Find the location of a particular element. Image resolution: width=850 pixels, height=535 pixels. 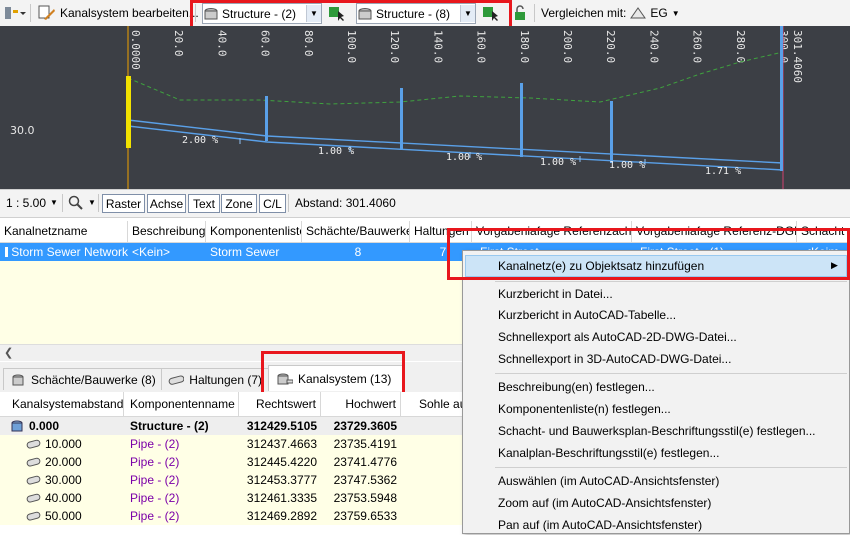

col-invert: Sohle au is located at coordinates (431, 404).